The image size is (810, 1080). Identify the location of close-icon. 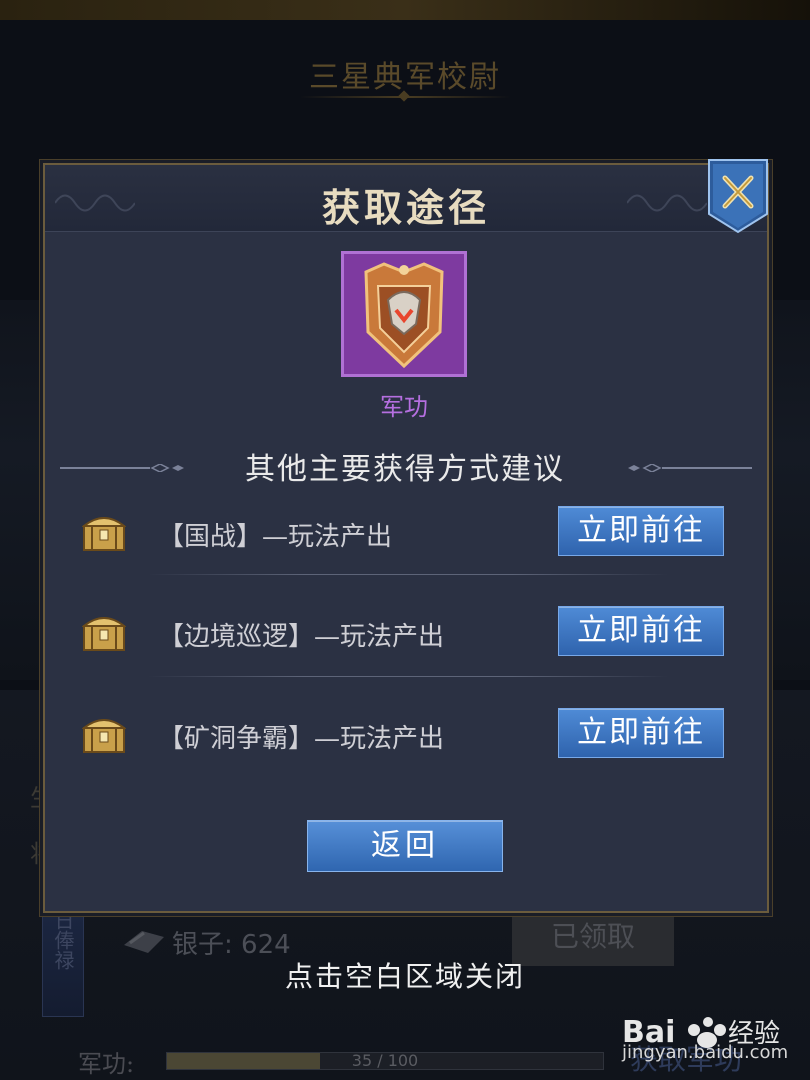
(738, 196).